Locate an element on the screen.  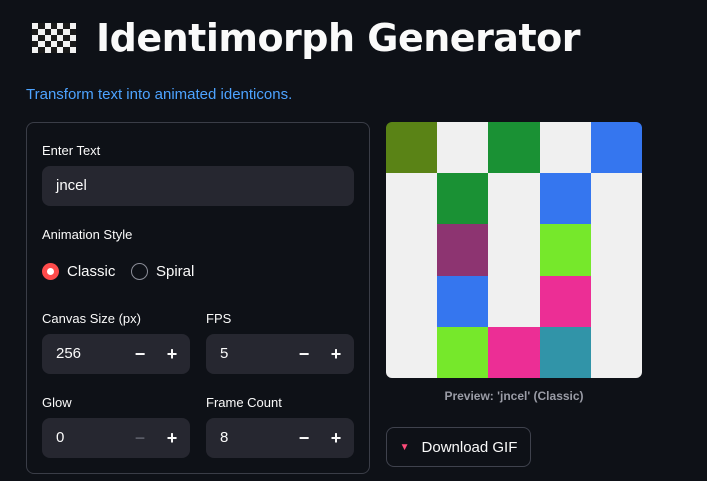
radio-spiral: Spiral is located at coordinates (162, 271).